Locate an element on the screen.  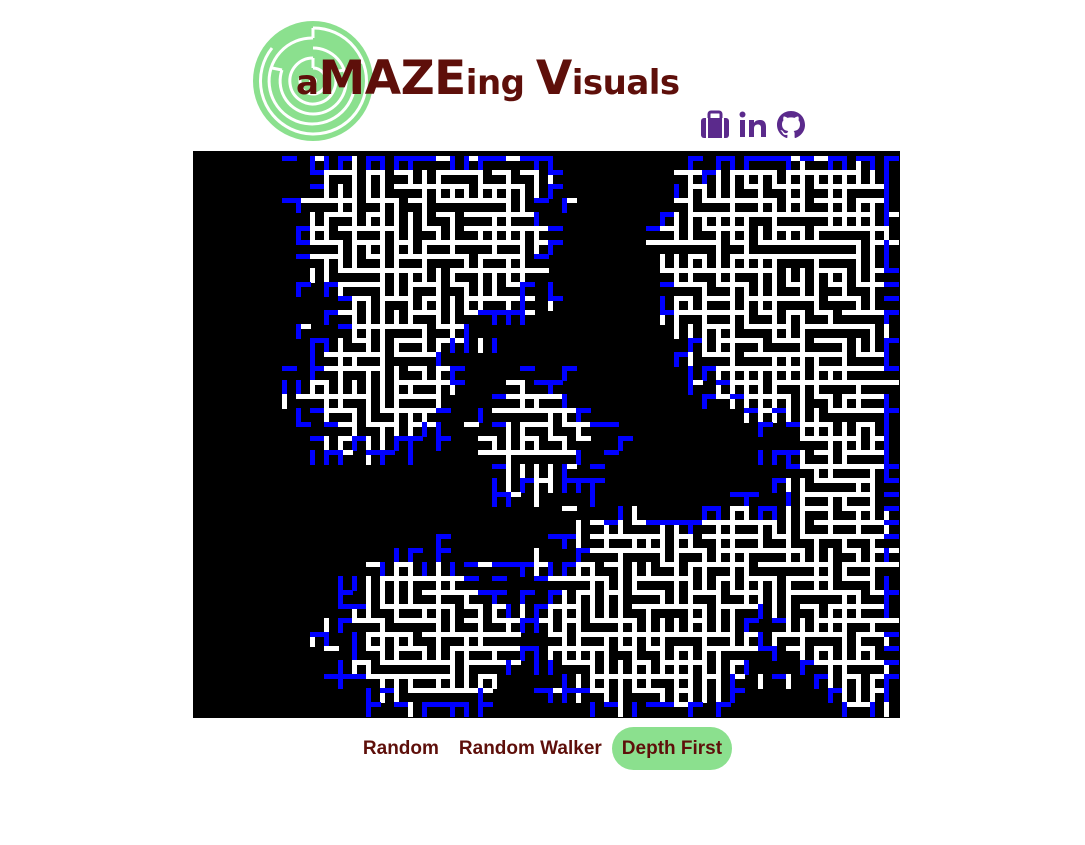
tab-random: Random is located at coordinates (401, 748).